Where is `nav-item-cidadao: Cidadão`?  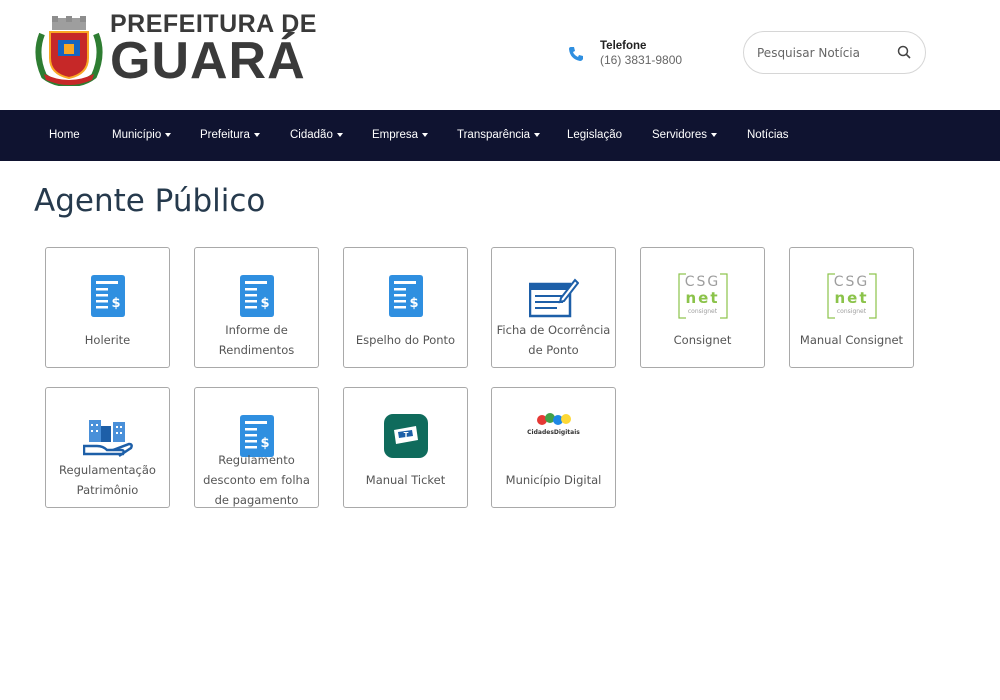
nav-item-cidadao: Cidadão is located at coordinates (316, 135).